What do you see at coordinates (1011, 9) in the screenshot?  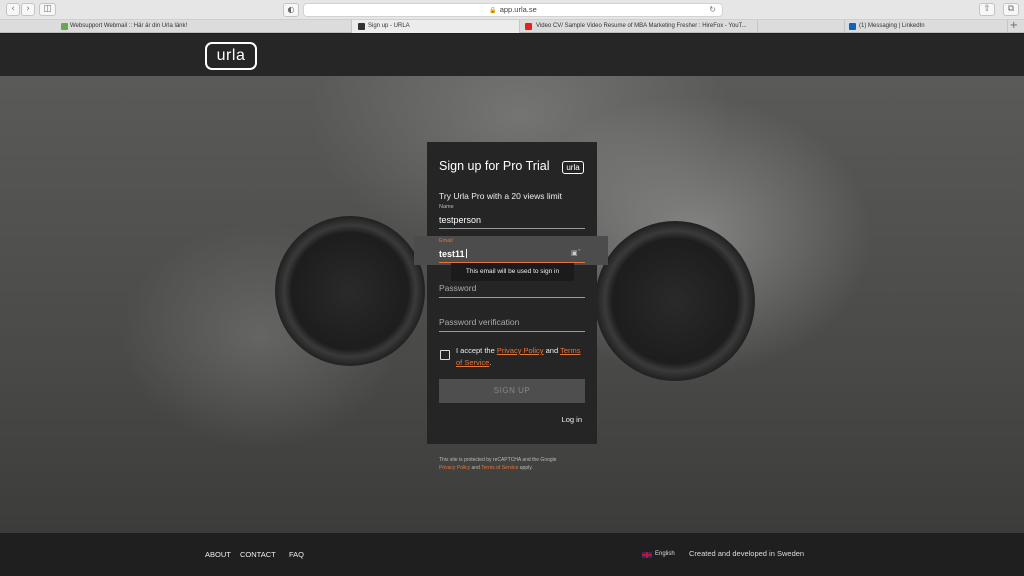 I see `tabs-overview-icon: ⧉` at bounding box center [1011, 9].